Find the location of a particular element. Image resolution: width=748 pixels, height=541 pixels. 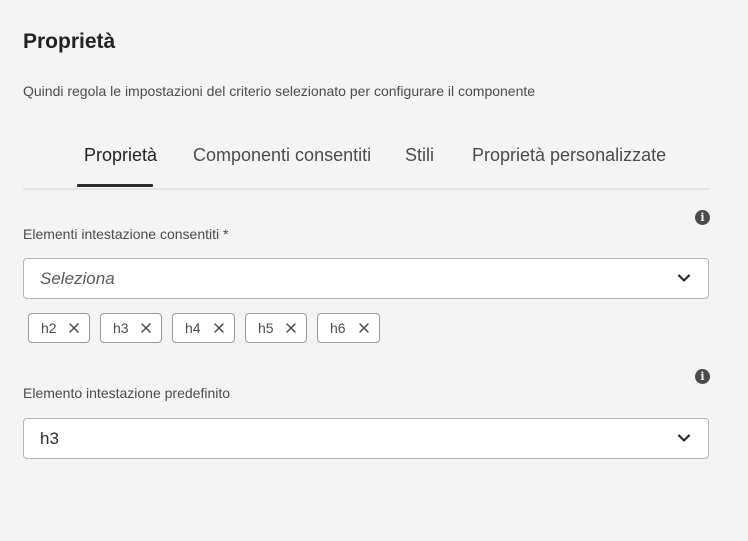

allowed-headings-select: Seleziona is located at coordinates (366, 278).